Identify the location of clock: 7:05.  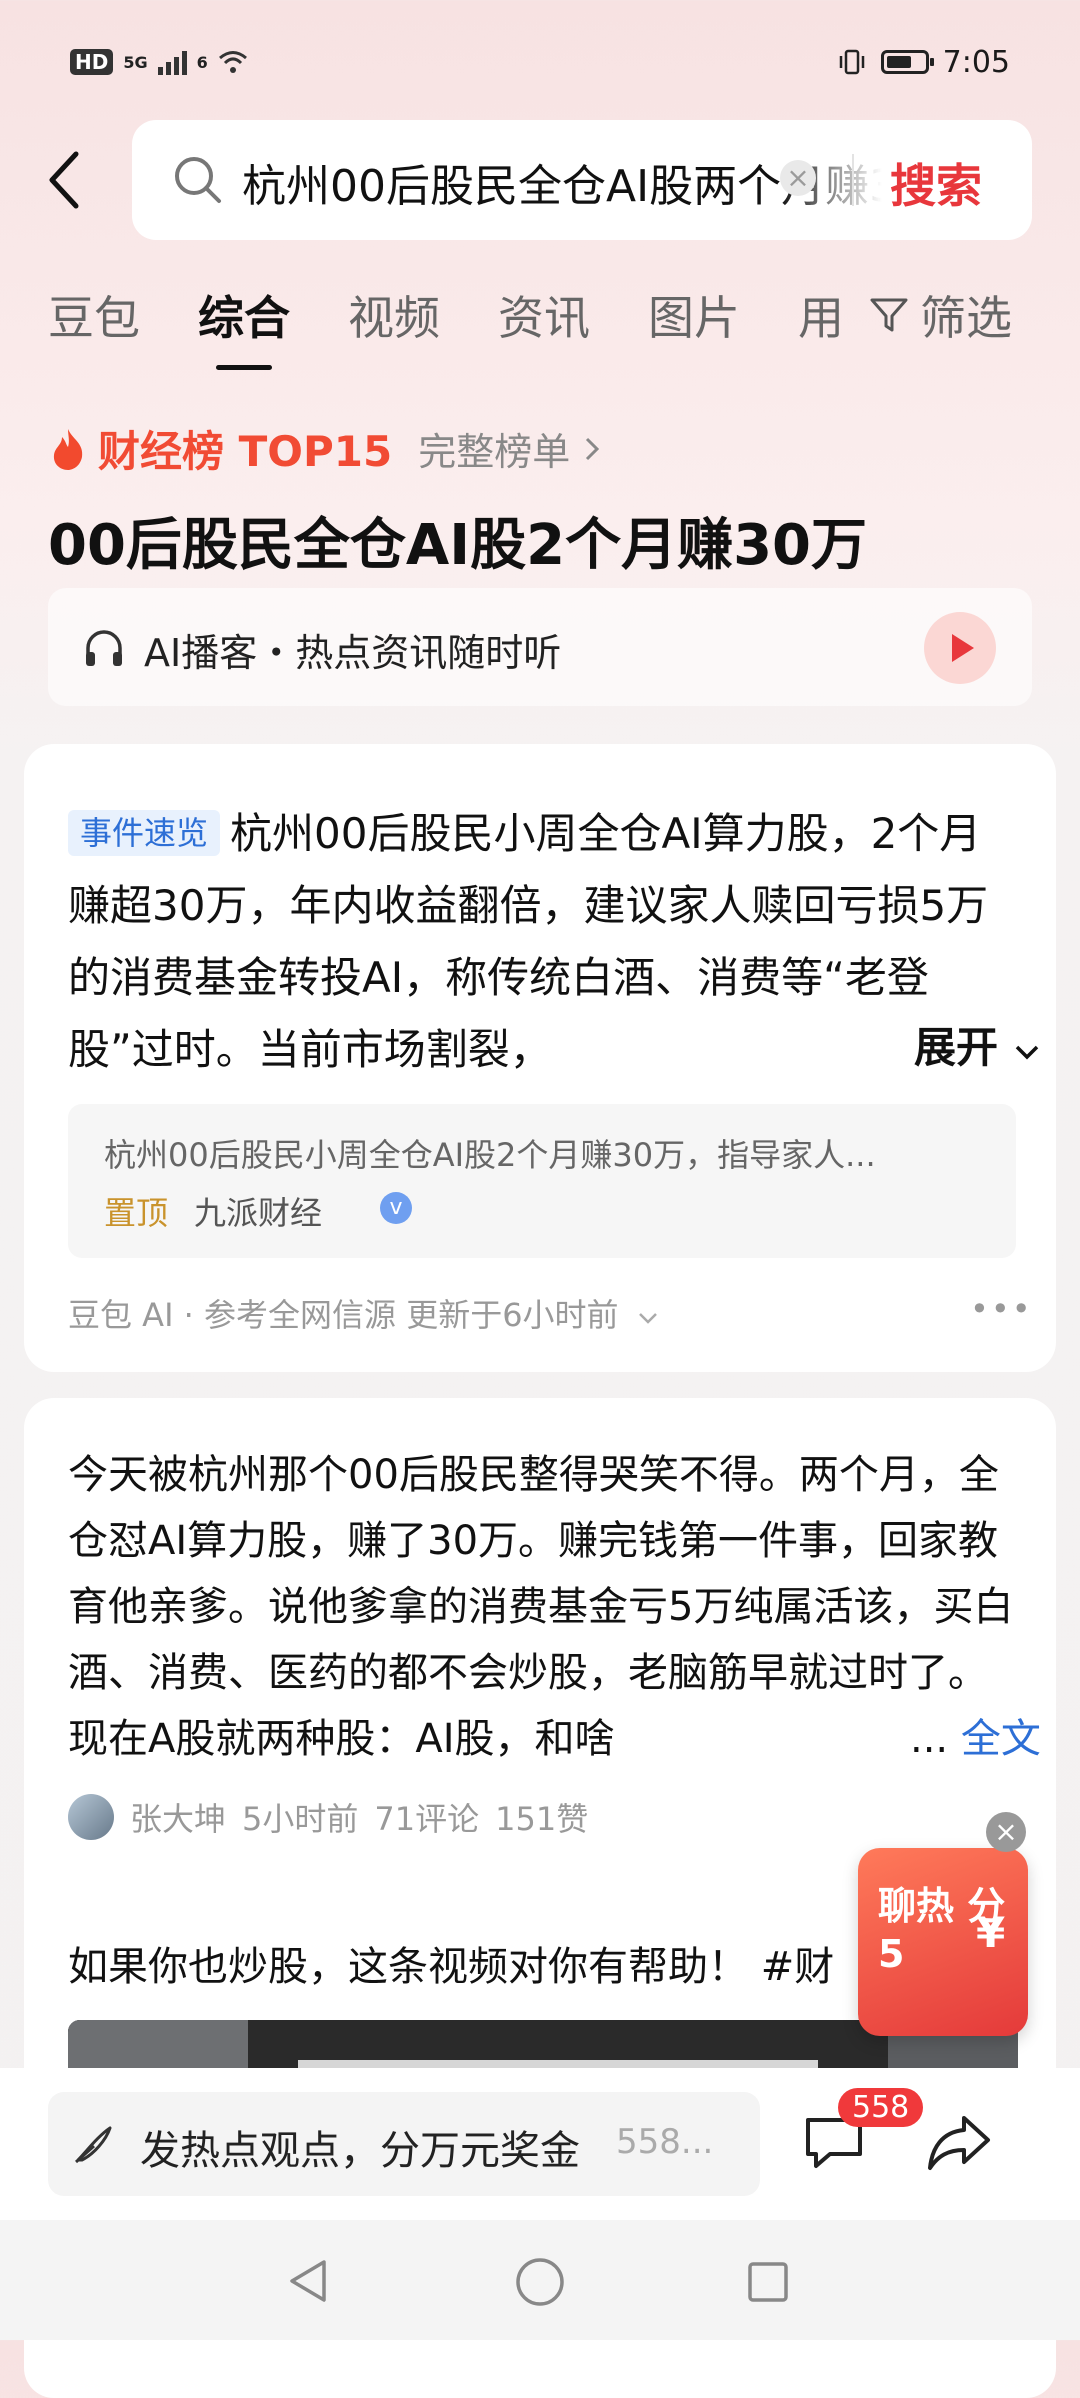
(976, 62).